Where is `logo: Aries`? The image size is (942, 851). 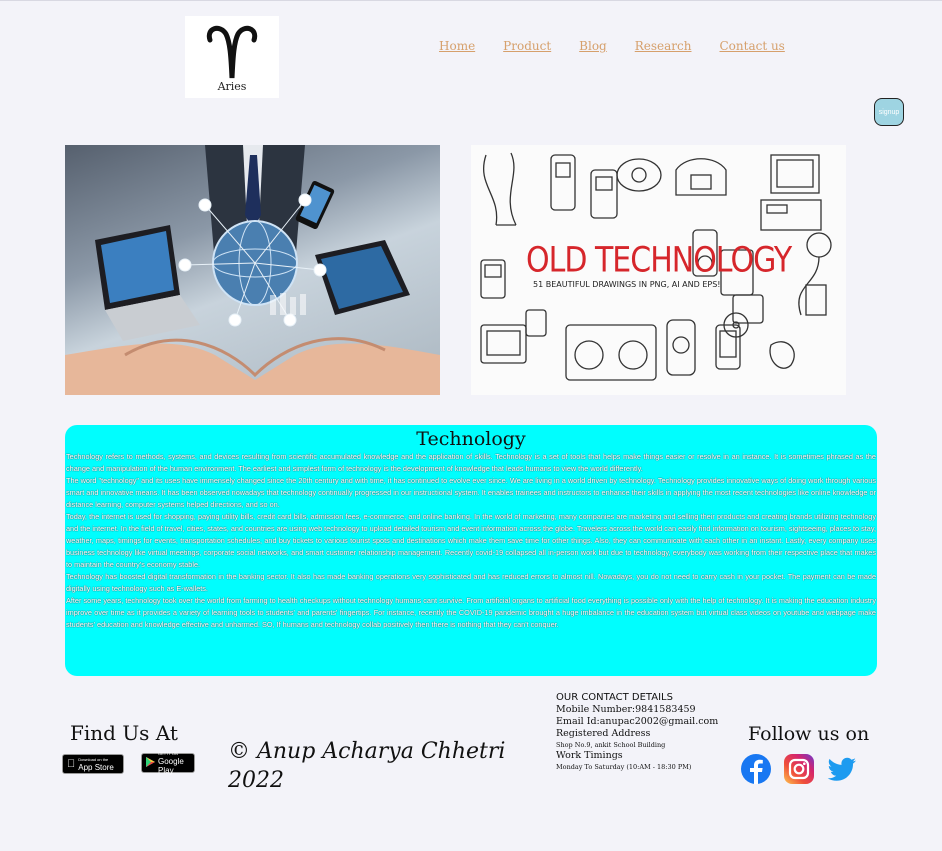 logo: Aries is located at coordinates (232, 57).